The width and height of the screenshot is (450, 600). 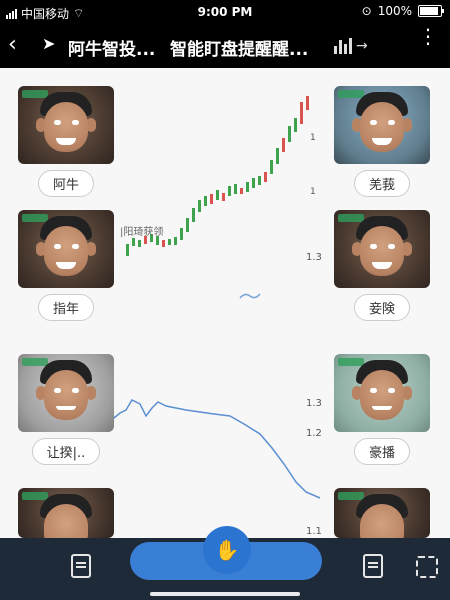 I want to click on avatar-name: 妾険, so click(x=381, y=307).